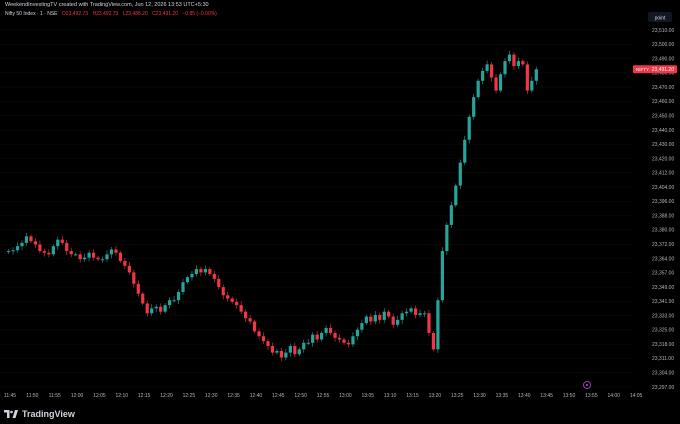  What do you see at coordinates (435, 396) in the screenshot?
I see `time-tick-label: 13:20` at bounding box center [435, 396].